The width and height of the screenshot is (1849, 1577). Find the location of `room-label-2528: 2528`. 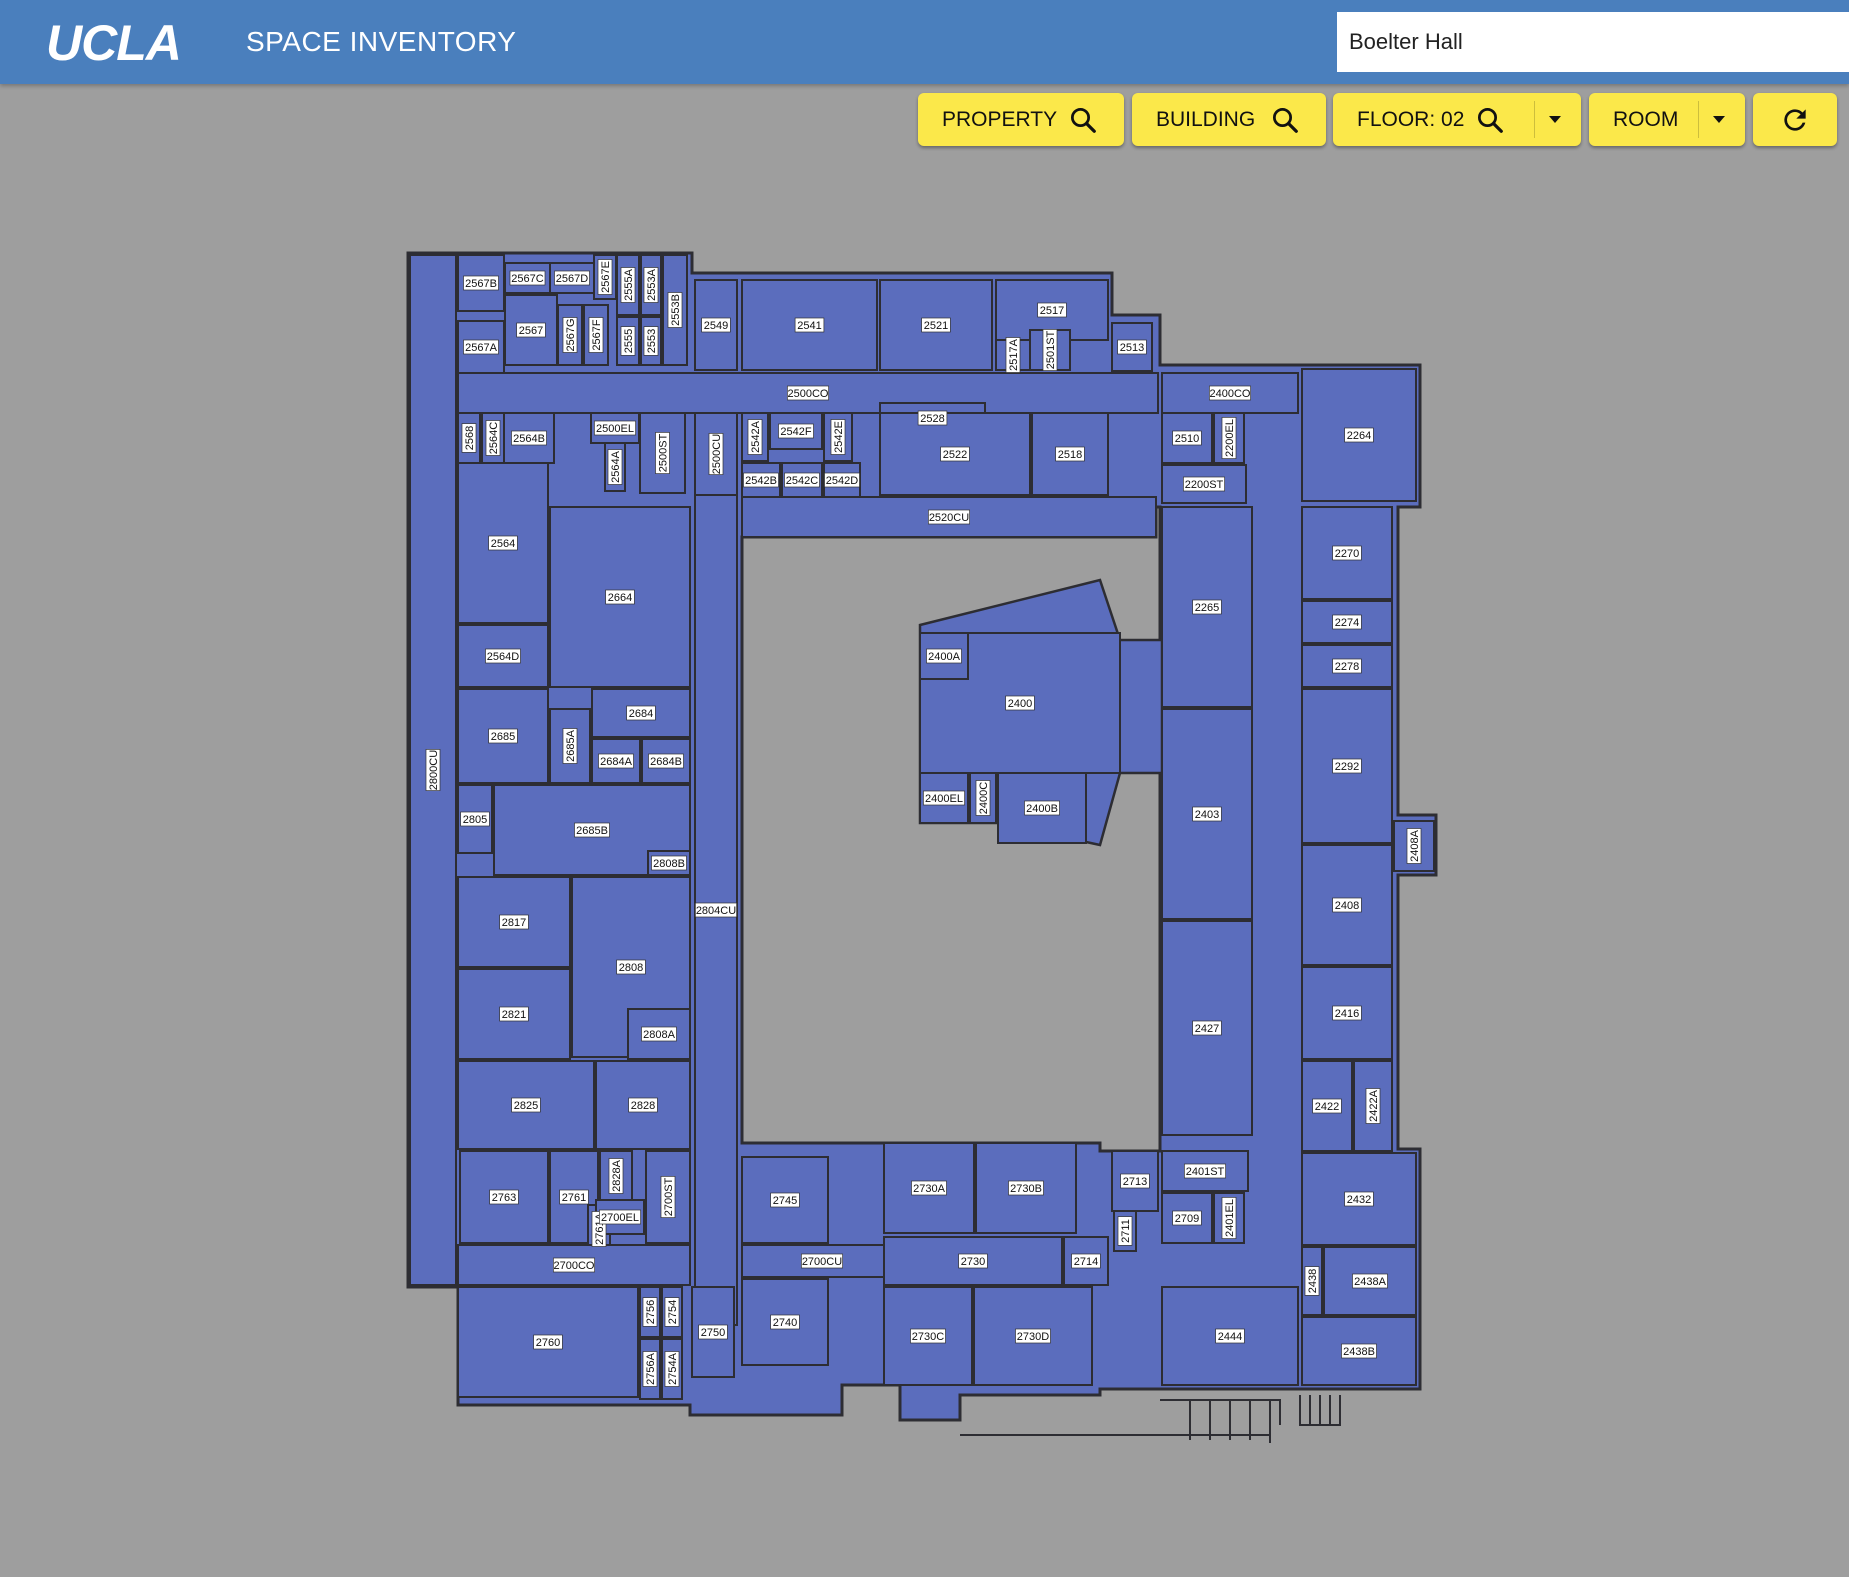

room-label-2528: 2528 is located at coordinates (932, 418).